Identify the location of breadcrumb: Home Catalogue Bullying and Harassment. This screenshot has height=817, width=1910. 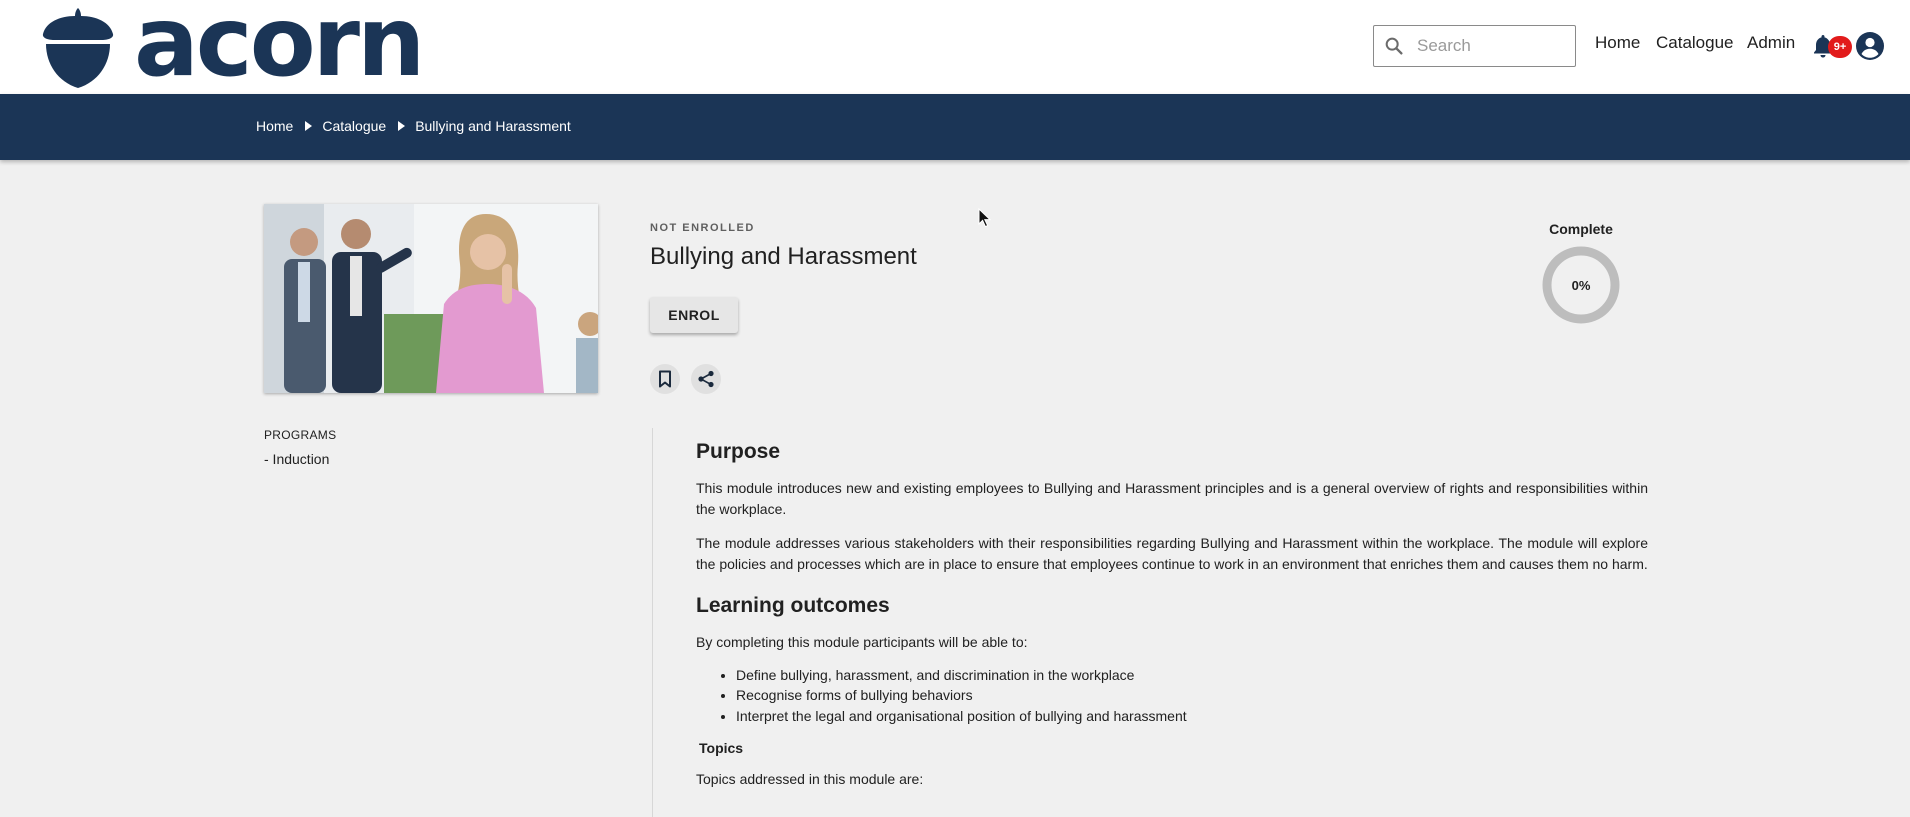
(413, 126).